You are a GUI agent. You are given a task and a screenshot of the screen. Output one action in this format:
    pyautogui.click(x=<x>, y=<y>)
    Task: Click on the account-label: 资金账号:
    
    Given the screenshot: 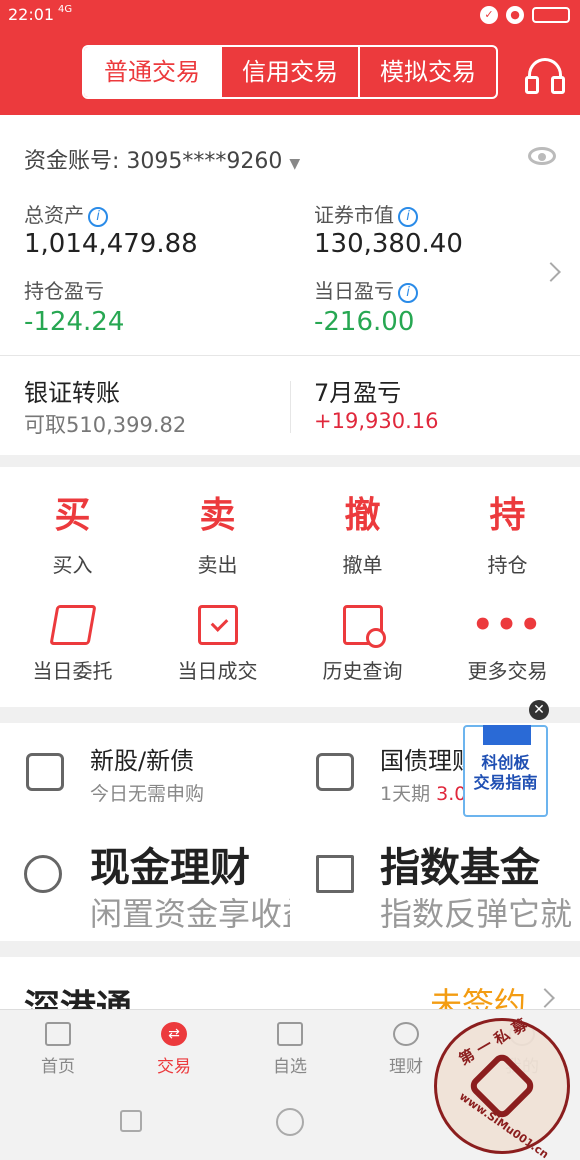 What is the action you would take?
    pyautogui.click(x=72, y=161)
    